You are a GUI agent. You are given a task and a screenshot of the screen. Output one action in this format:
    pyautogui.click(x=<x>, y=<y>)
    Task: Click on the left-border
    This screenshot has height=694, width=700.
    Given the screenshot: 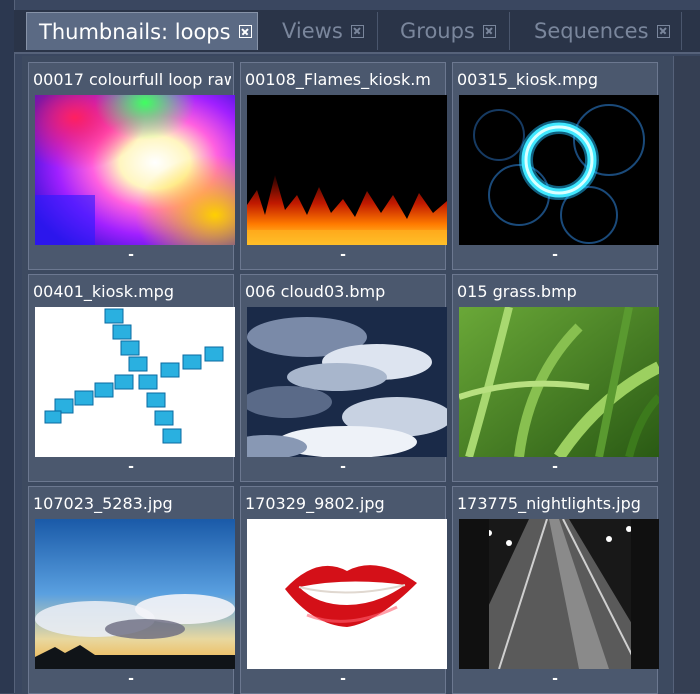 What is the action you would take?
    pyautogui.click(x=7, y=346)
    